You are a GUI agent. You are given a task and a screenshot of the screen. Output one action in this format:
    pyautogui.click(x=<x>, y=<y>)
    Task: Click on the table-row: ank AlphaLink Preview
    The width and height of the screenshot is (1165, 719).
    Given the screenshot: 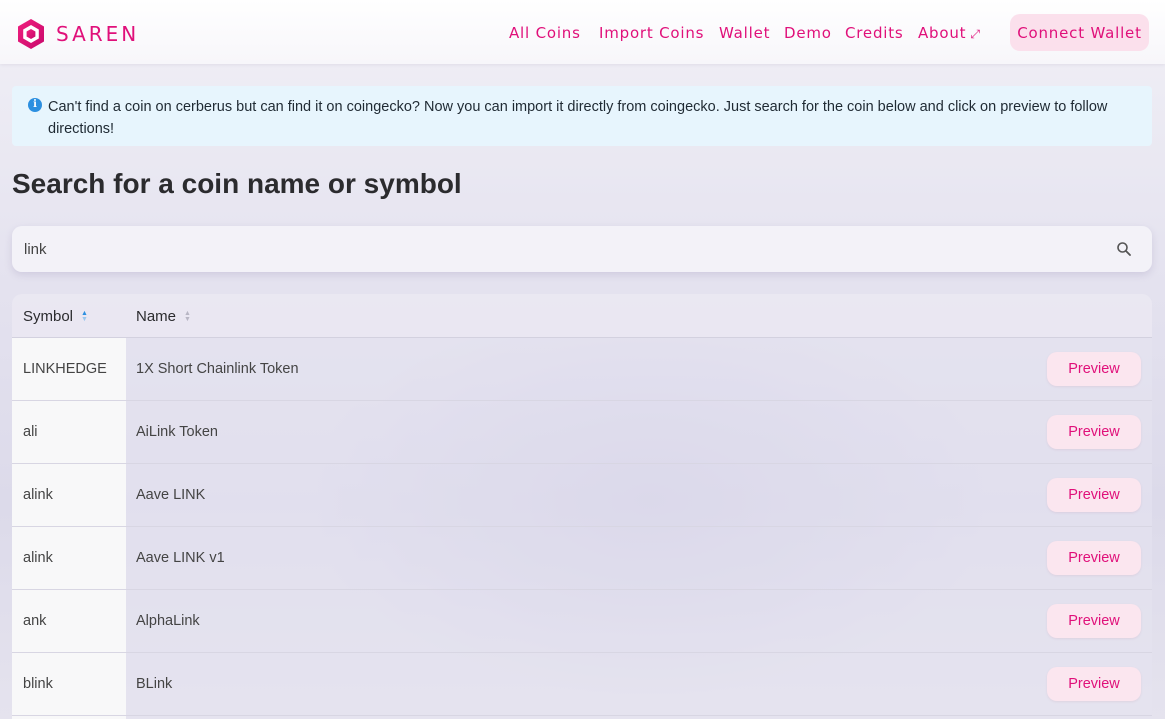 What is the action you would take?
    pyautogui.click(x=582, y=621)
    